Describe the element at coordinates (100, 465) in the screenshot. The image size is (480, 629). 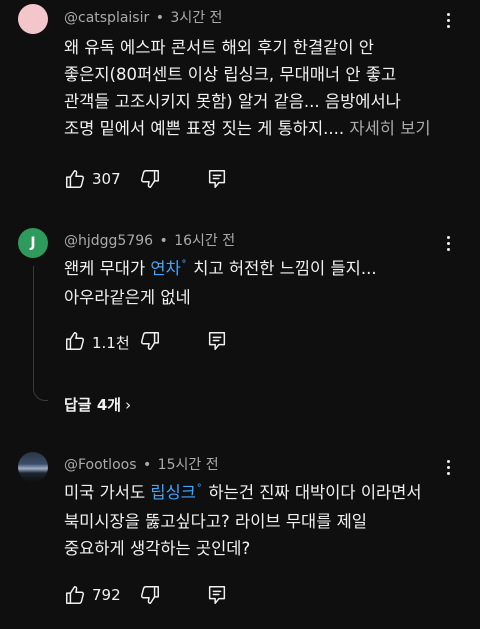
I see `author-name: @Footloos` at that location.